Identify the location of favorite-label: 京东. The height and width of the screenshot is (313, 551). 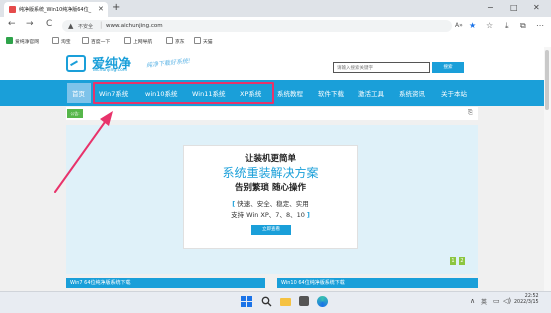
(180, 42).